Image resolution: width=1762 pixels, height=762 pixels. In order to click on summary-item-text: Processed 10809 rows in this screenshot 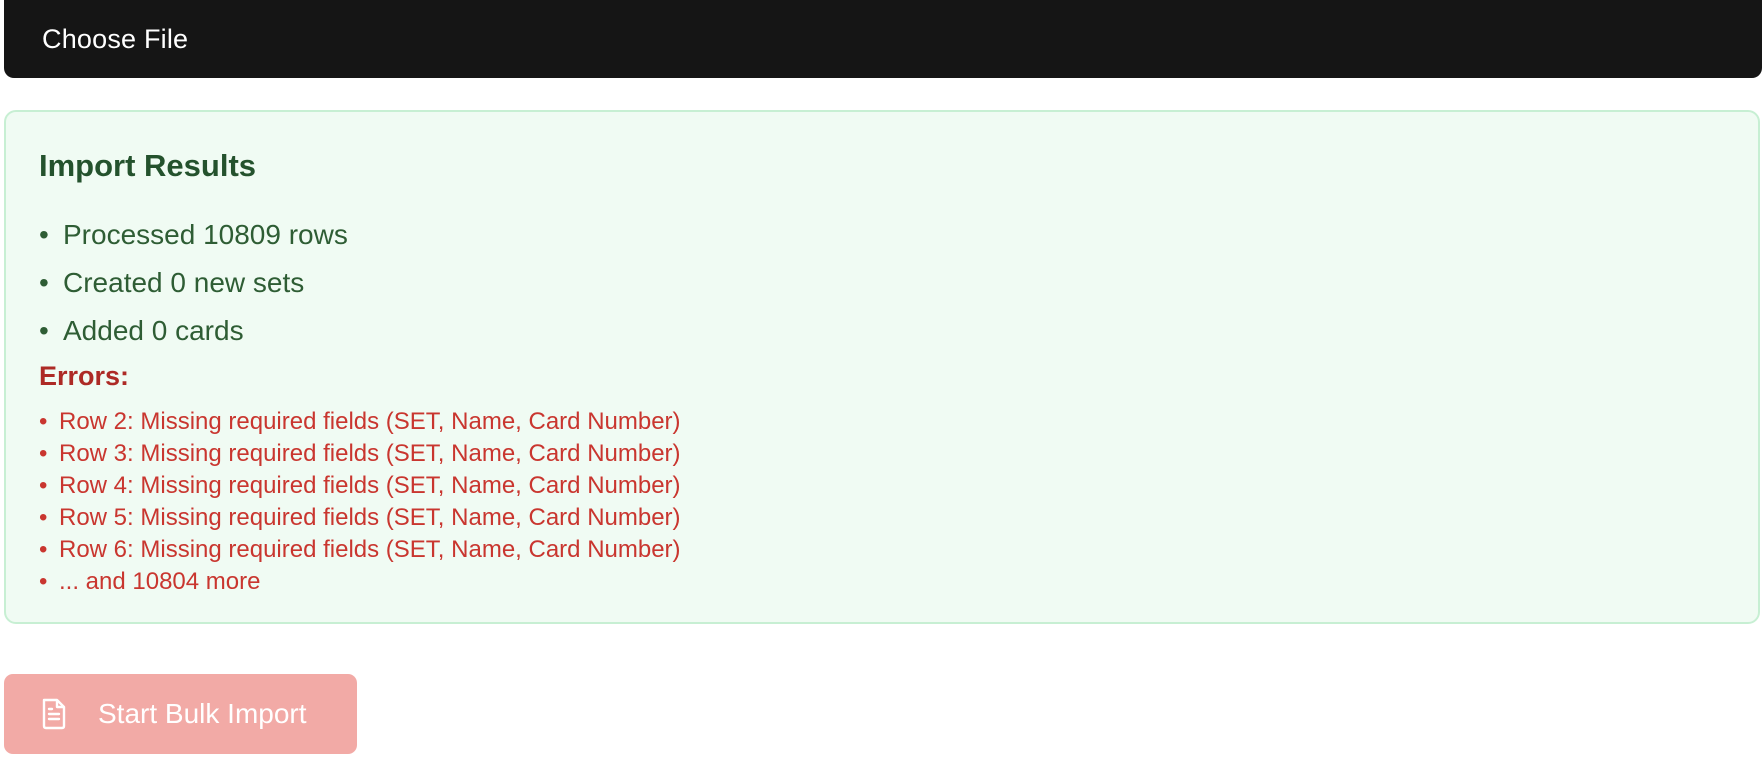, I will do `click(205, 234)`.